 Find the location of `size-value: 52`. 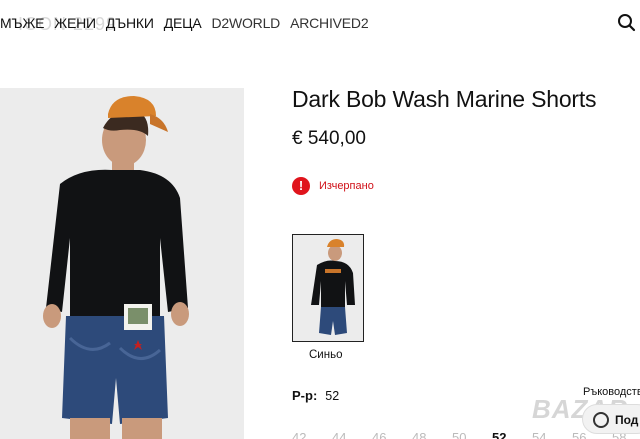

size-value: 52 is located at coordinates (332, 396).